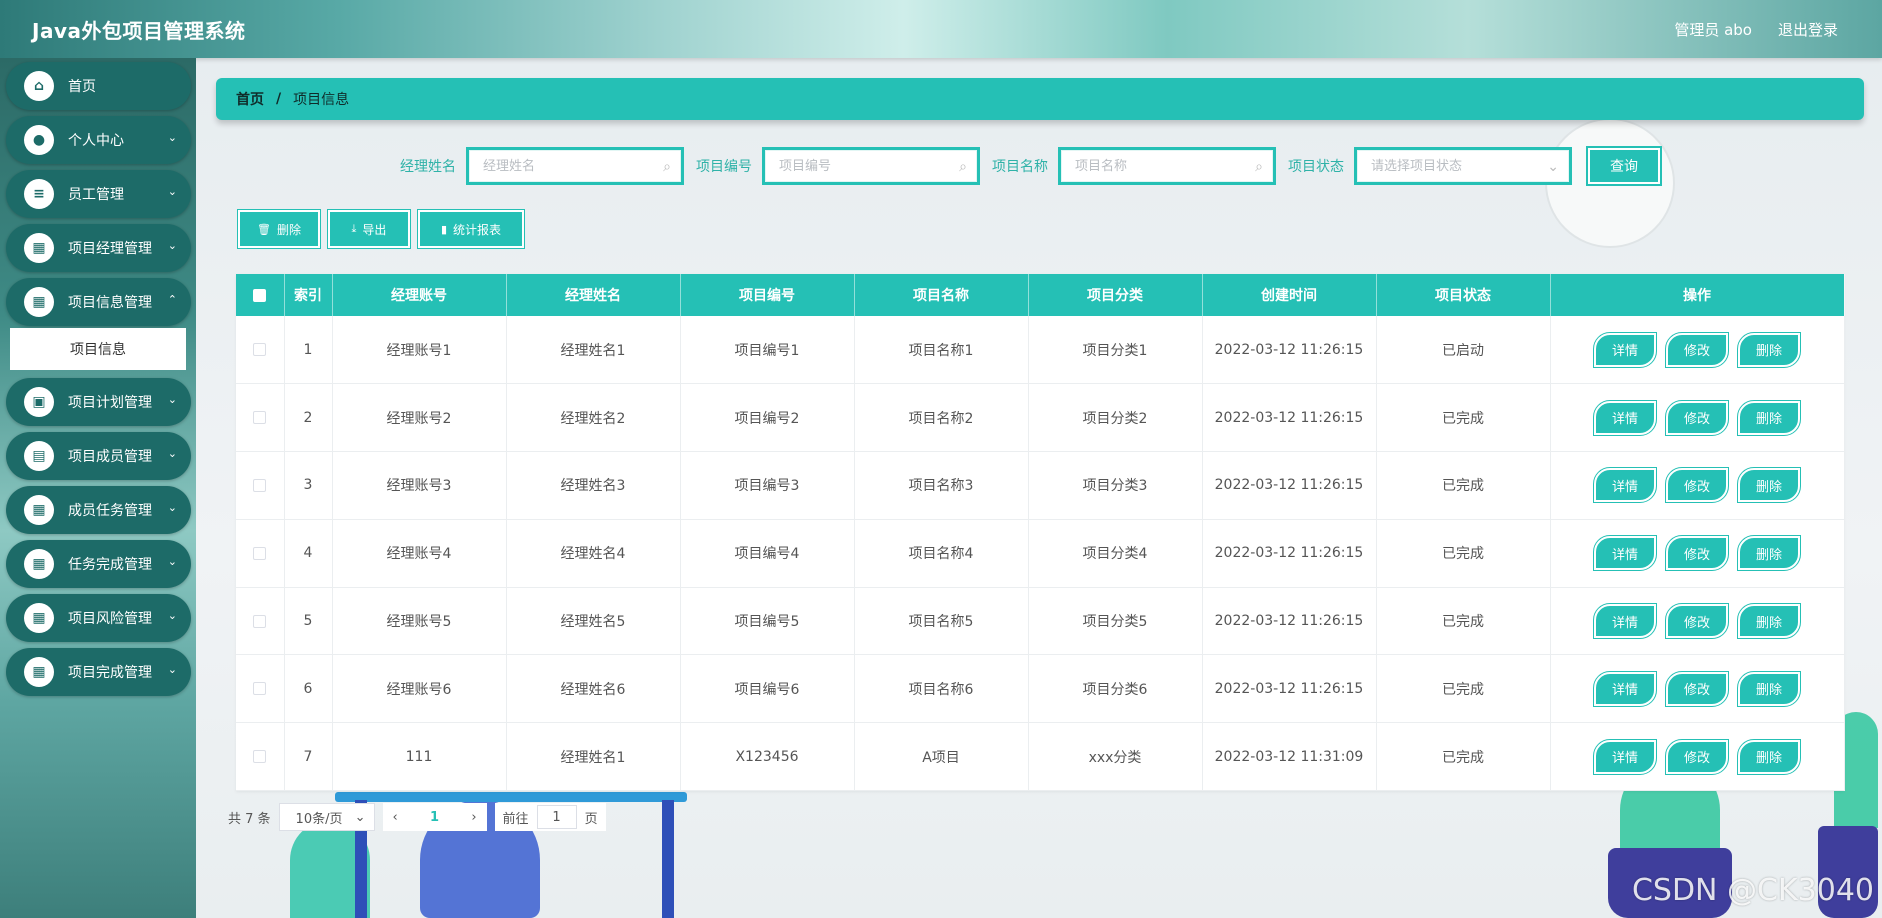 The height and width of the screenshot is (918, 1882). I want to click on bar-chart-icon: ▮, so click(444, 229).